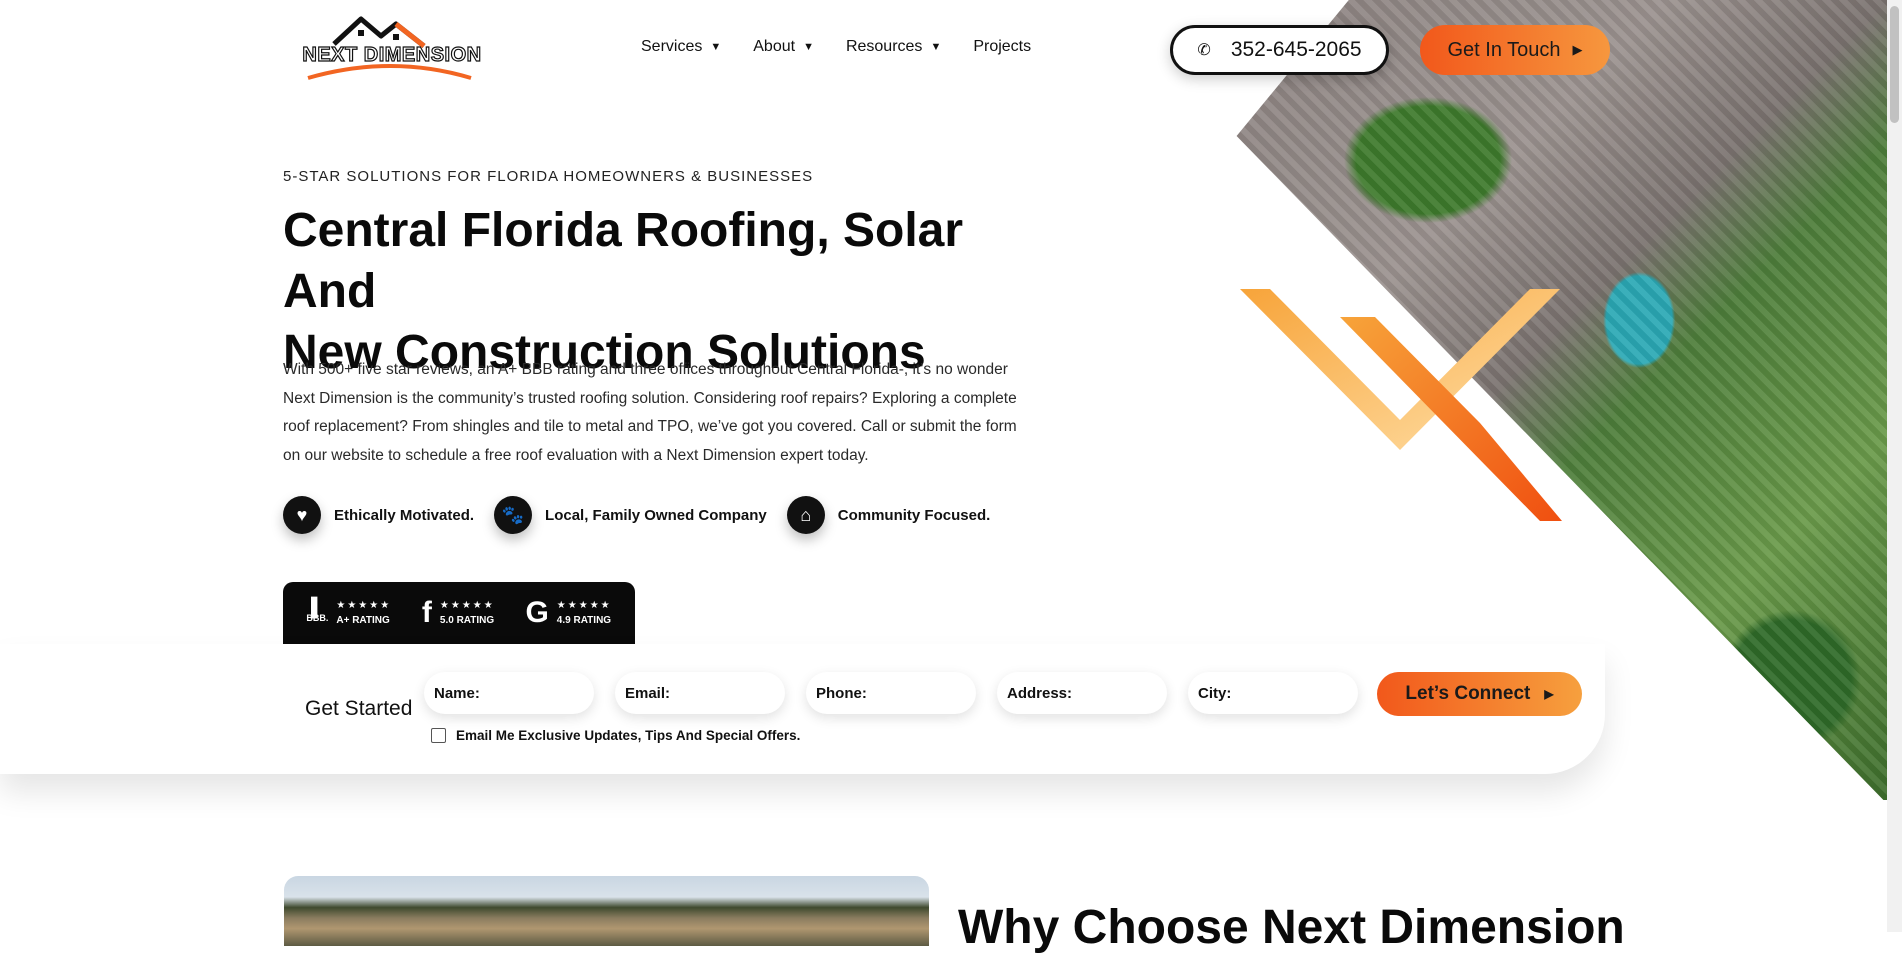  What do you see at coordinates (1468, 693) in the screenshot?
I see `lets-connect-label: Let’s Connect` at bounding box center [1468, 693].